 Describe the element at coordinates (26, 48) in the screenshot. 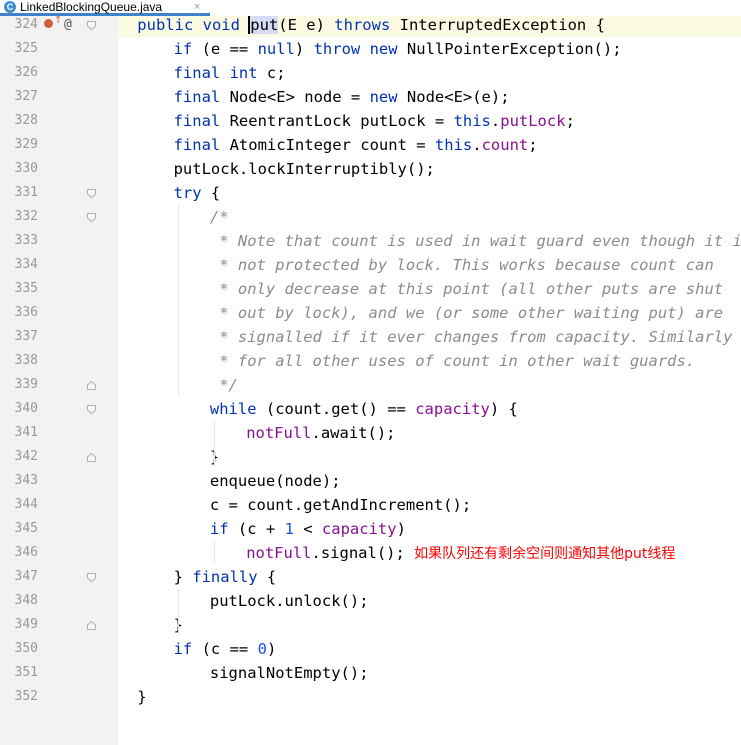

I see `line-number: 325` at that location.